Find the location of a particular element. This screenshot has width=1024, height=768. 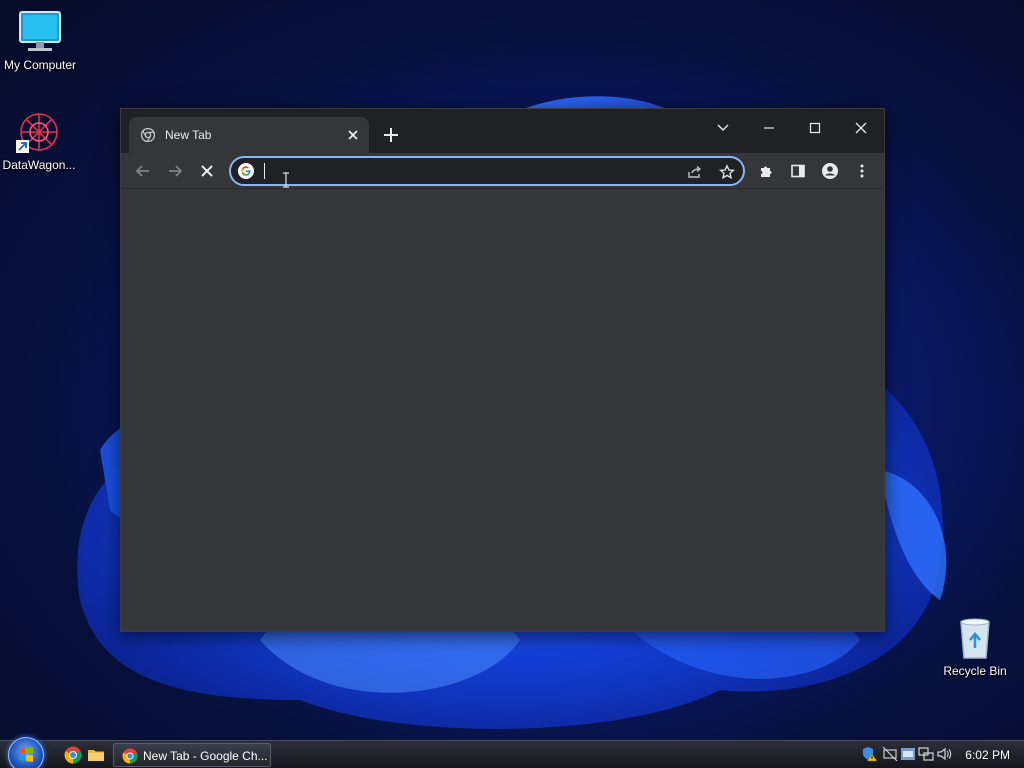

windows-logo-icon is located at coordinates (26, 754).